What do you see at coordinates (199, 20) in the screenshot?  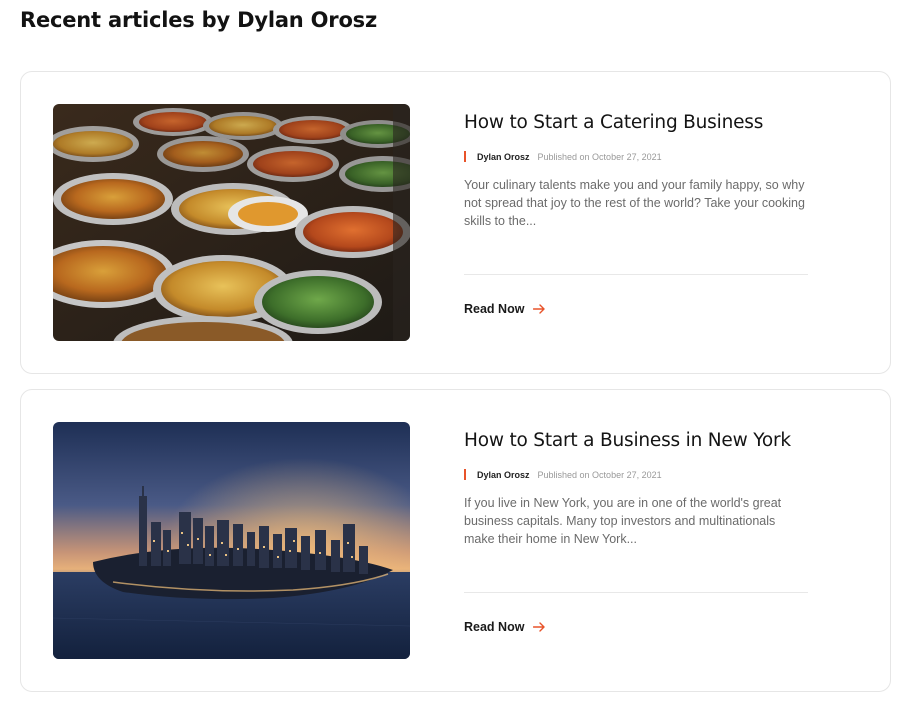 I see `section-title: Recent articles by Dylan Orosz` at bounding box center [199, 20].